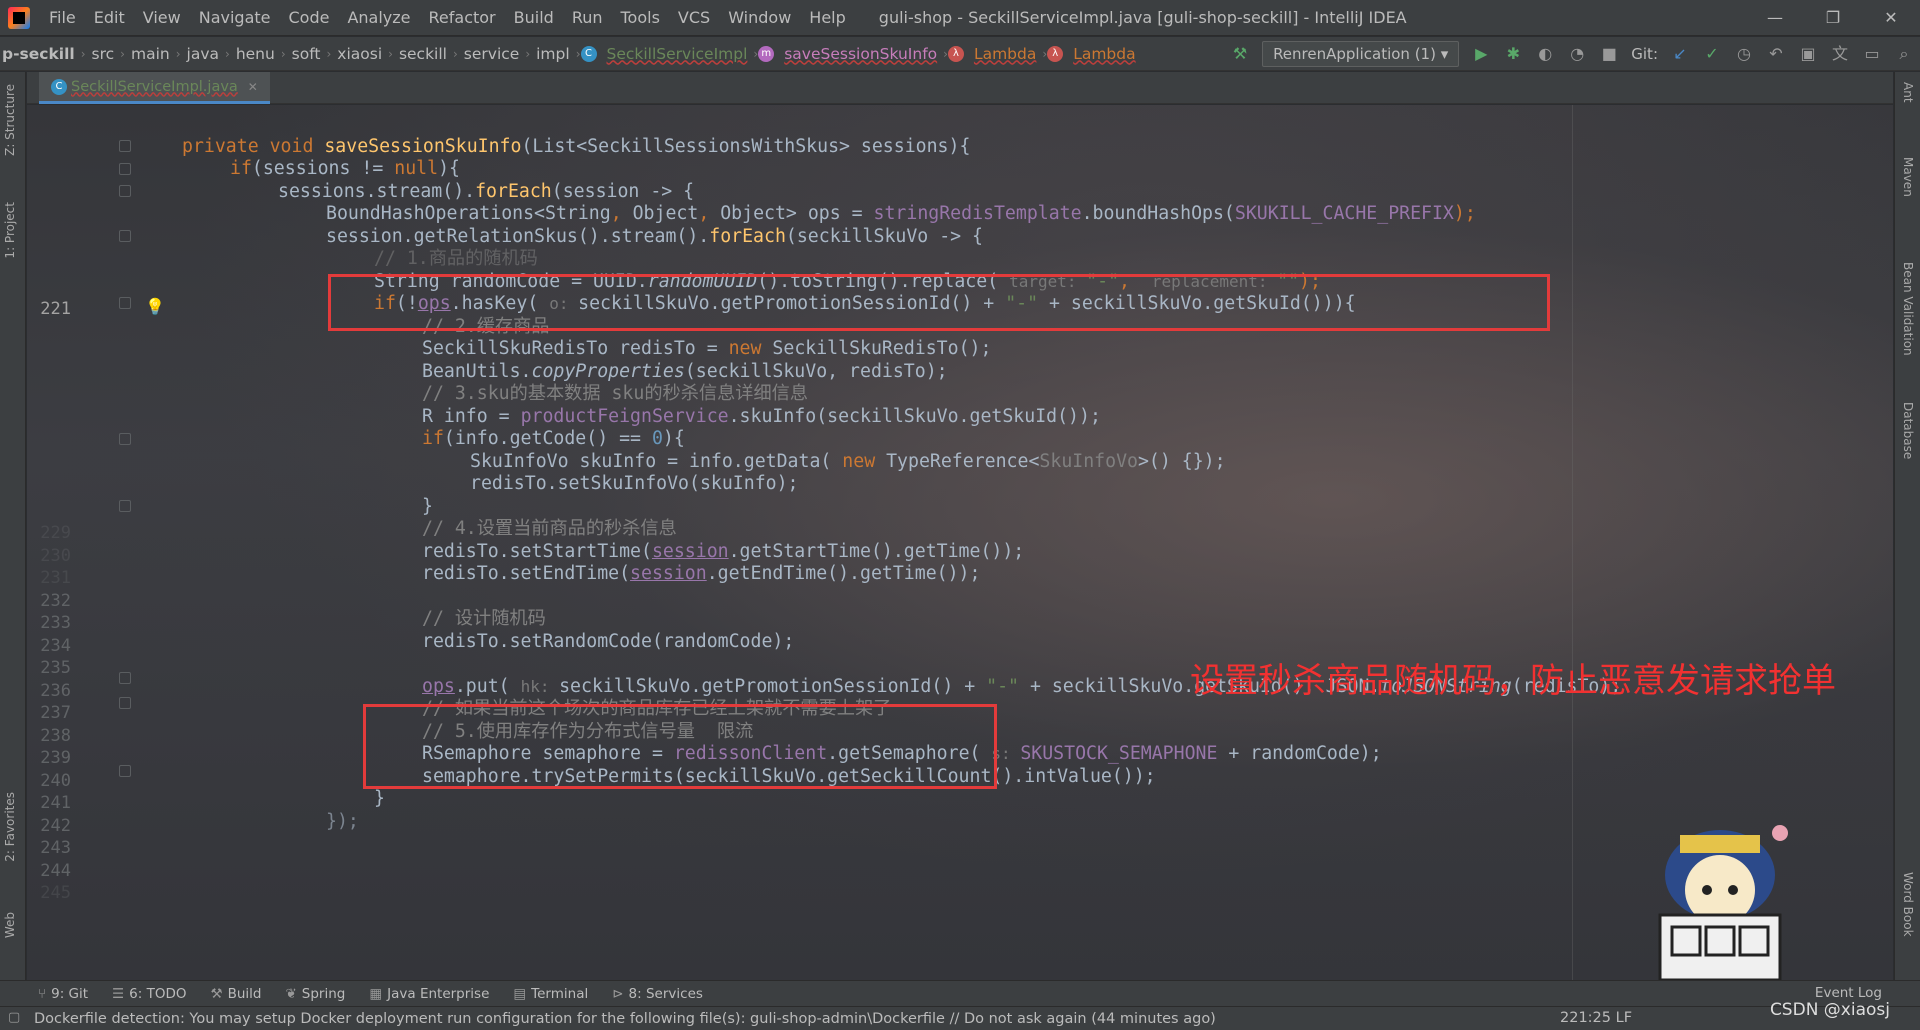 This screenshot has width=1920, height=1030. Describe the element at coordinates (309, 17) in the screenshot. I see `menu-code: Code` at that location.